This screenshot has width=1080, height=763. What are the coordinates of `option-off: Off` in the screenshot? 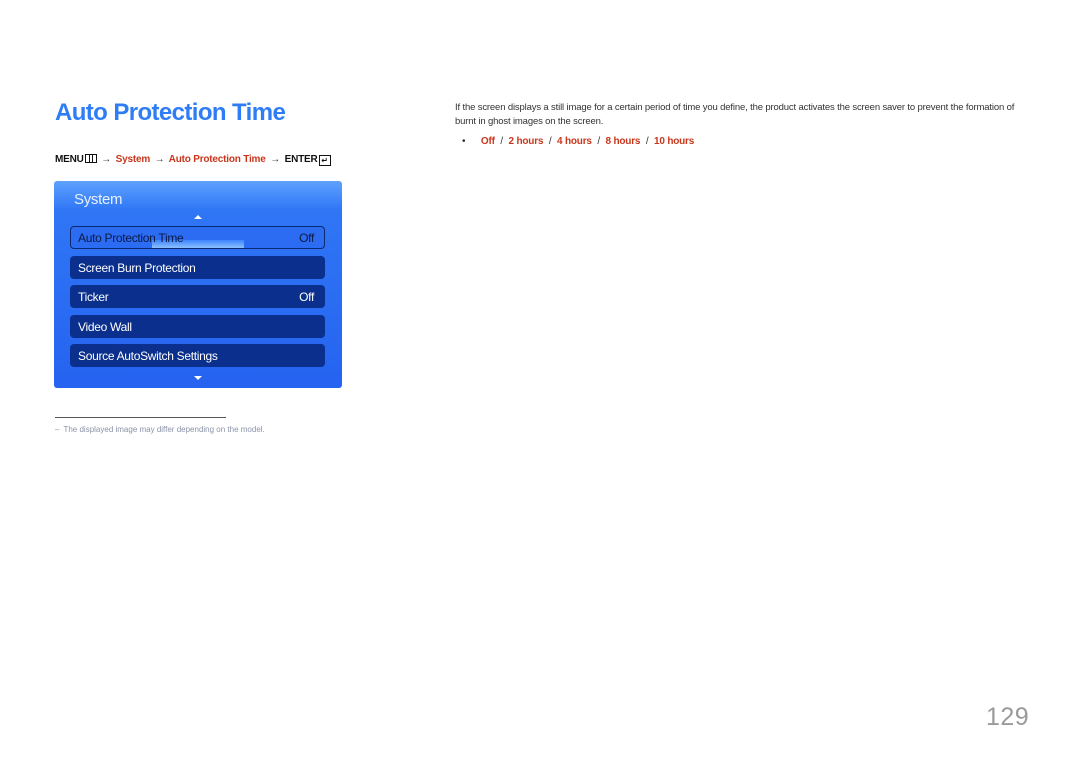 It's located at (487, 141).